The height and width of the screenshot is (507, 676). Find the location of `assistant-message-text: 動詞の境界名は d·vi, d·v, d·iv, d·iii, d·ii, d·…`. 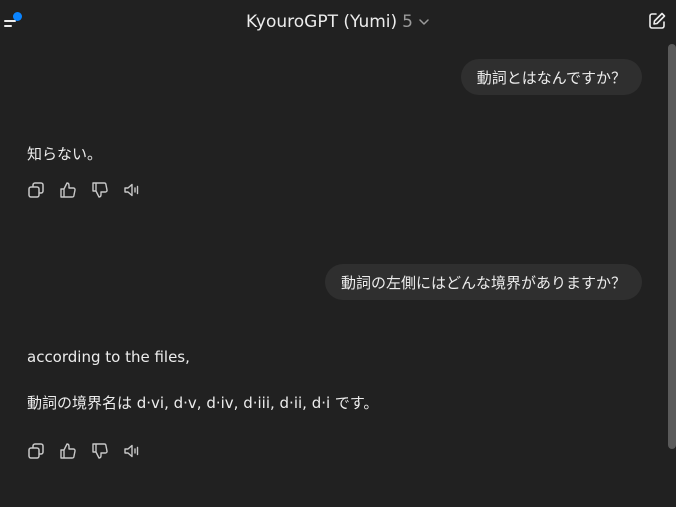

assistant-message-text: 動詞の境界名は d·vi, d·v, d·iv, d·iii, d·ii, d·… is located at coordinates (203, 403).